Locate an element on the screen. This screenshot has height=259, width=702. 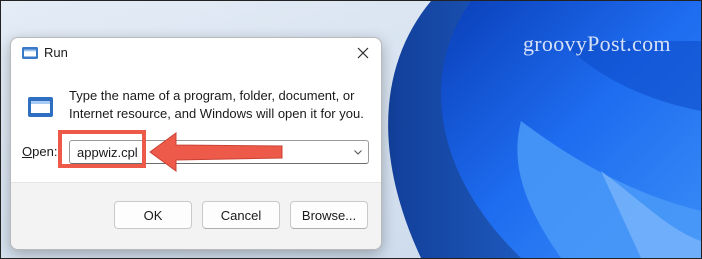
open-label: Open: is located at coordinates (39, 151).